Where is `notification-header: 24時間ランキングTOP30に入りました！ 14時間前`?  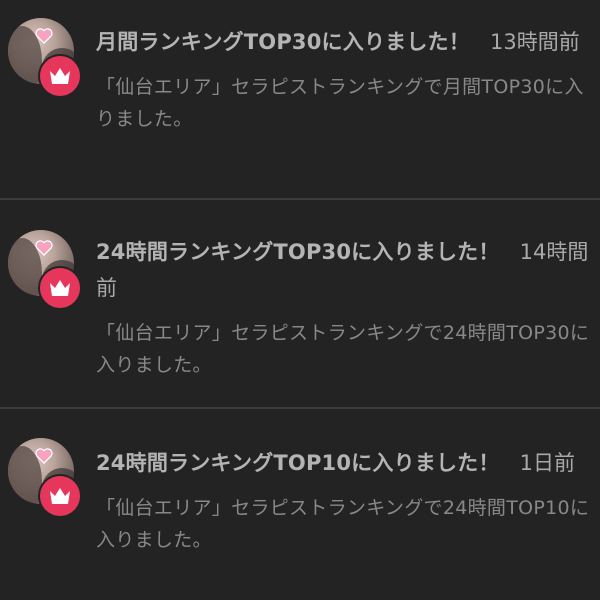
notification-header: 24時間ランキングTOP30に入りました！ 14時間前 is located at coordinates (345, 270).